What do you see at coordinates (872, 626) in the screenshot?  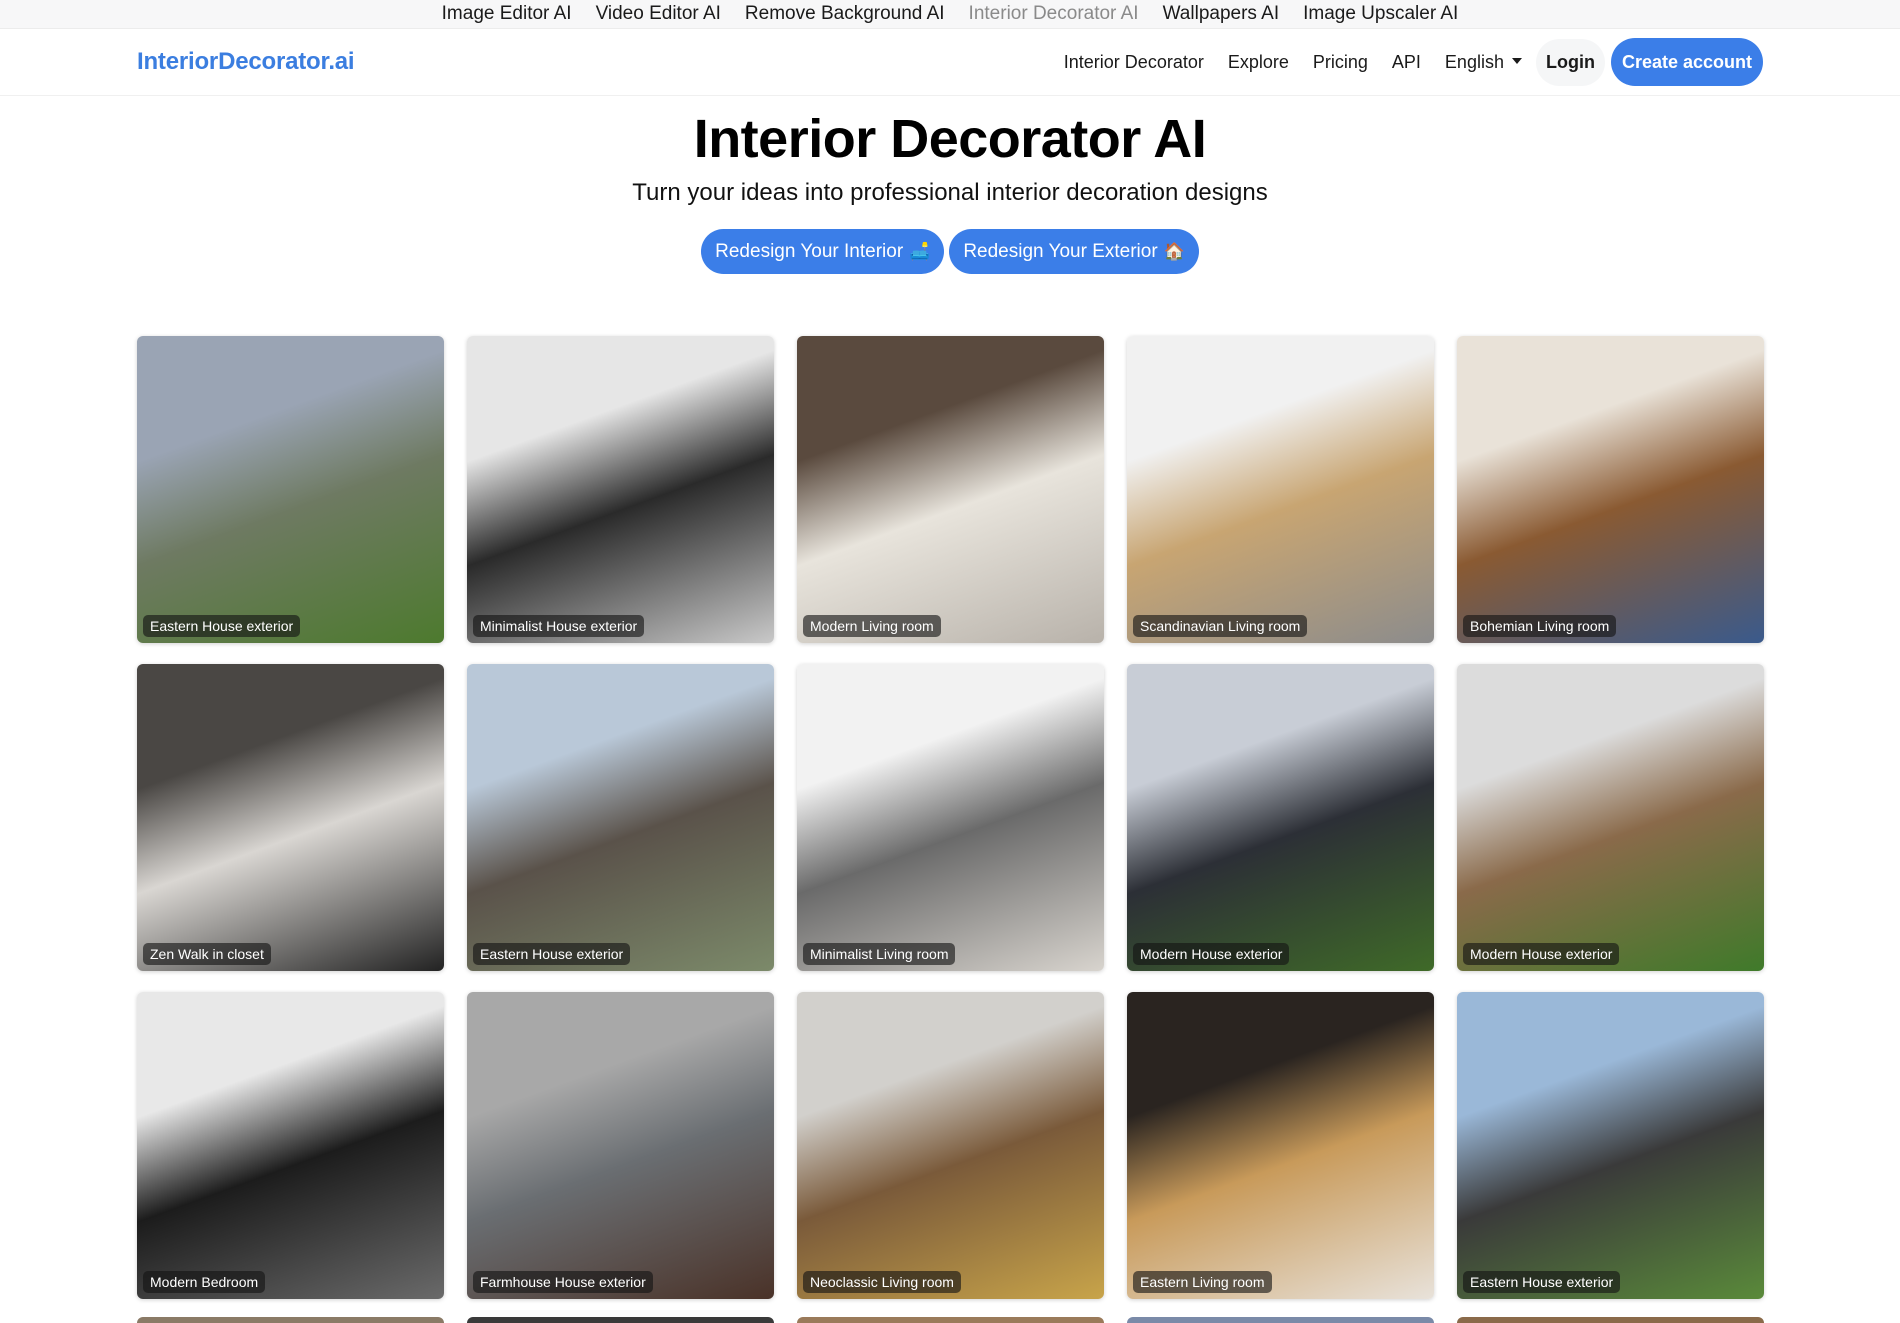 I see `design-style-label: Modern Living room` at bounding box center [872, 626].